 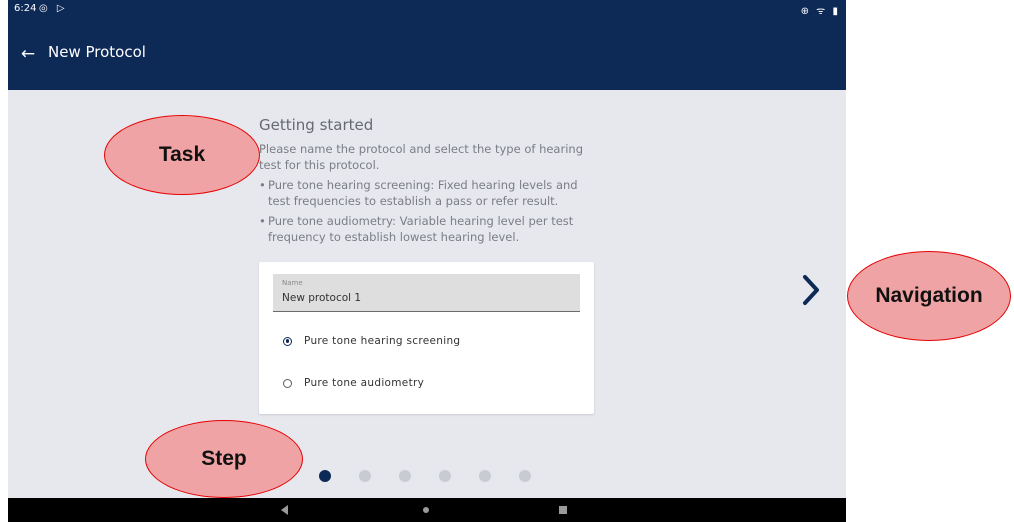 I want to click on radio-checked-icon, so click(x=287, y=341).